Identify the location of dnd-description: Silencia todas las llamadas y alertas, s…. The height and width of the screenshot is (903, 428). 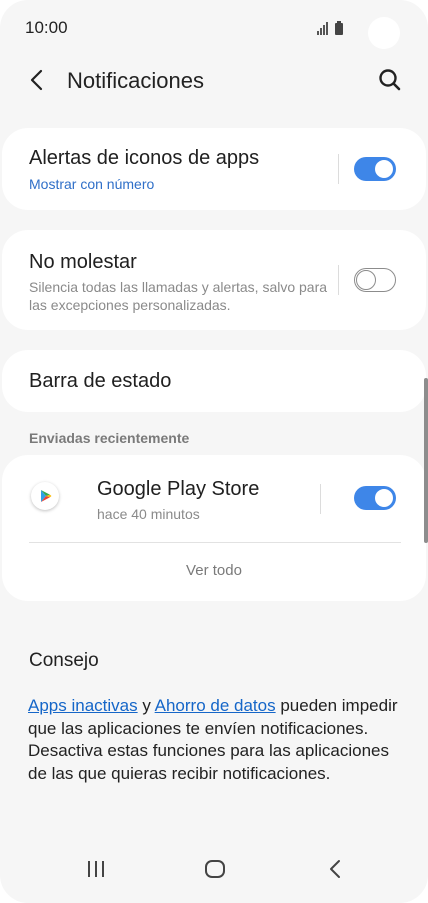
(178, 296).